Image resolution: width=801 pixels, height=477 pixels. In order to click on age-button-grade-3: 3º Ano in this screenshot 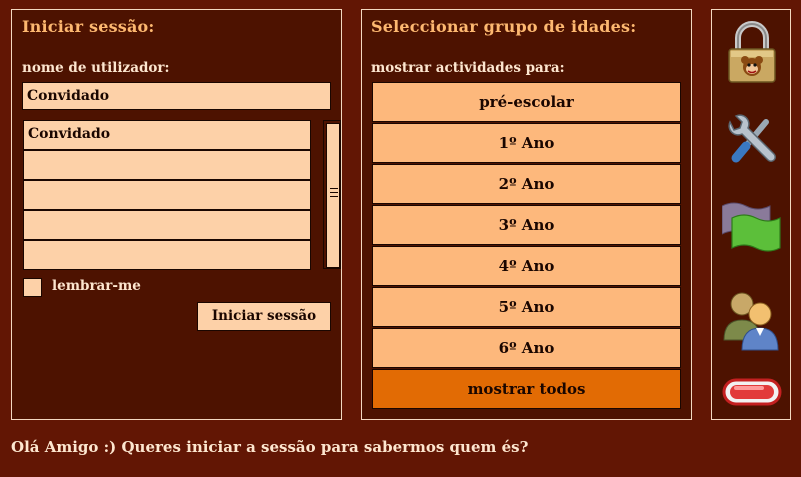, I will do `click(526, 225)`.